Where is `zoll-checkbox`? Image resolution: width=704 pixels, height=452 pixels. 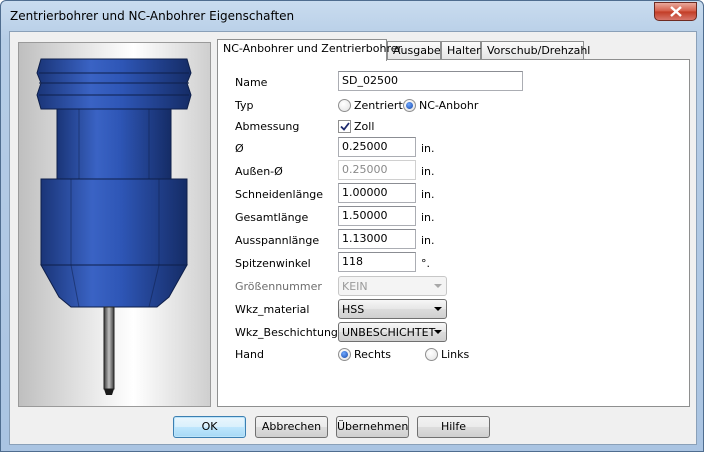 zoll-checkbox is located at coordinates (344, 126).